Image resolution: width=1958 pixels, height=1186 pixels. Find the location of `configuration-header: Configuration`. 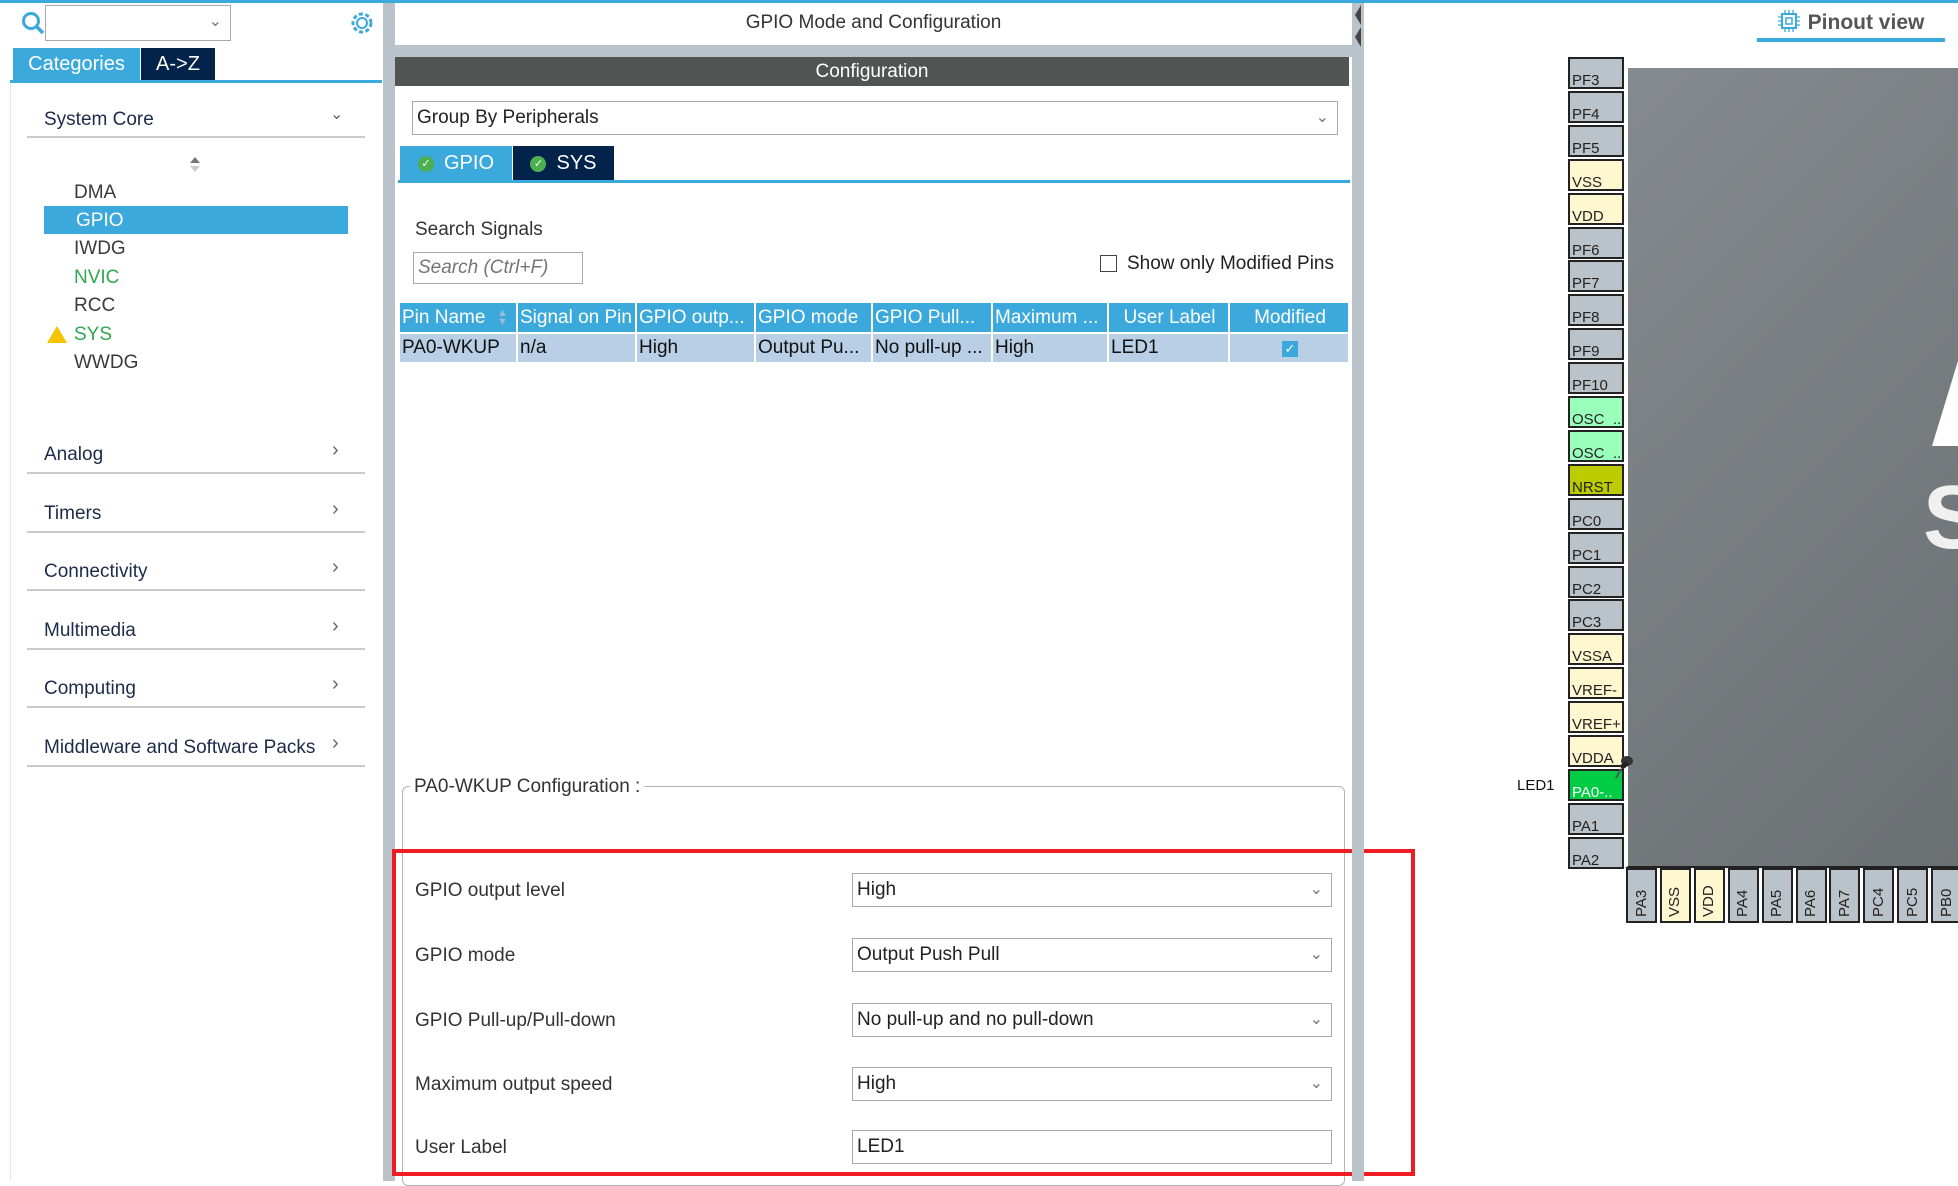

configuration-header: Configuration is located at coordinates (872, 71).